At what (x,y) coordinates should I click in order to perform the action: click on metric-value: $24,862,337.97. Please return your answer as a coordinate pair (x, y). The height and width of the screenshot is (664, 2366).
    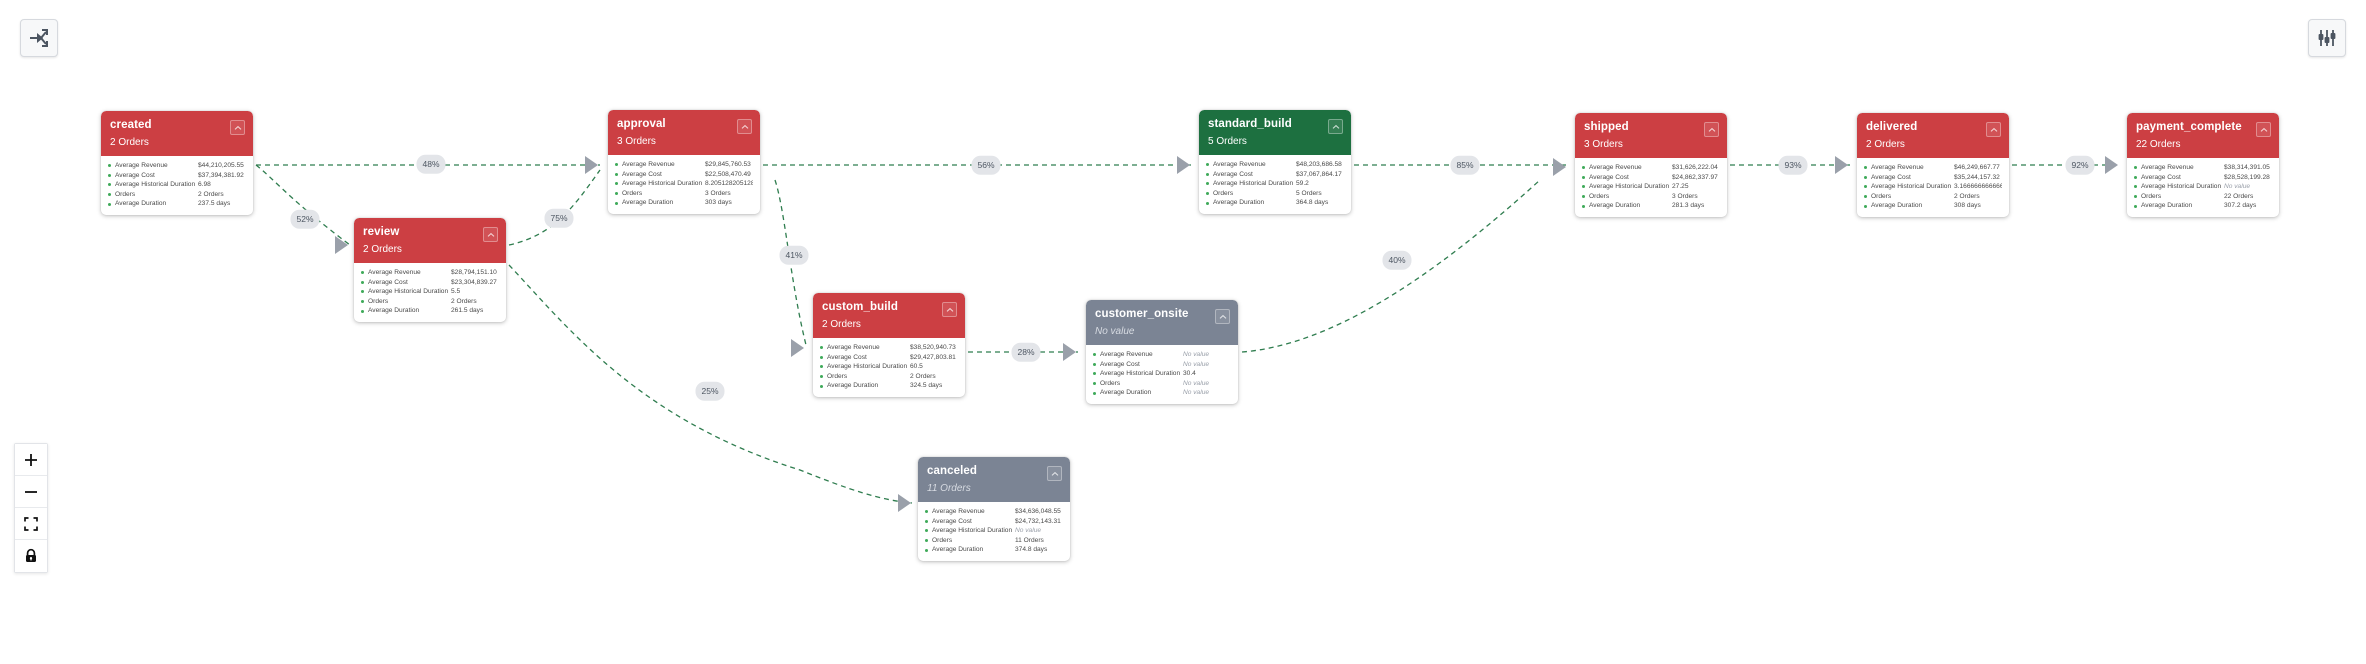
    Looking at the image, I should click on (1695, 177).